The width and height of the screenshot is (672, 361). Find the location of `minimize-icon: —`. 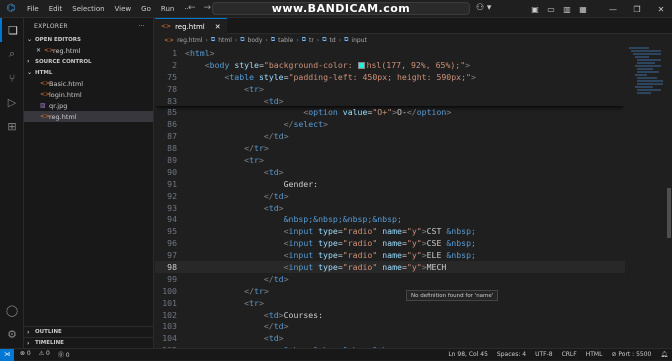

minimize-icon: — is located at coordinates (613, 9).